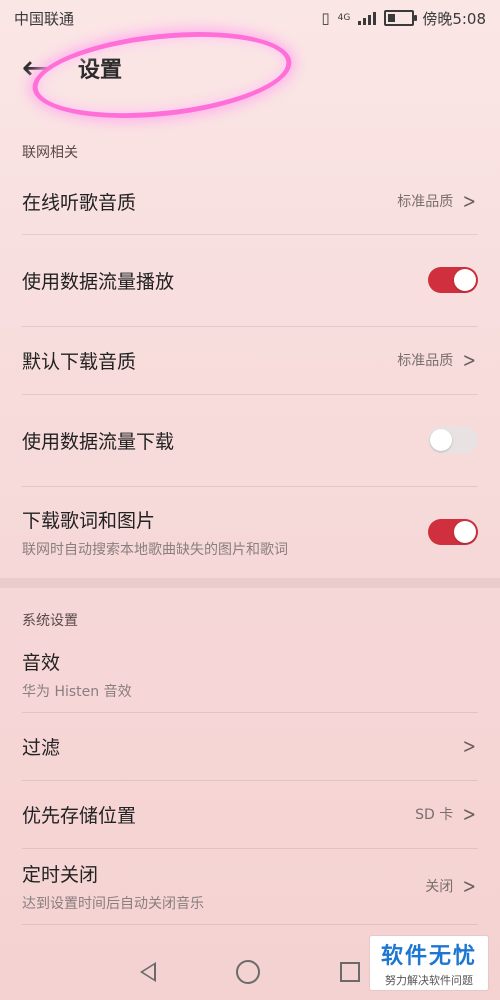 This screenshot has width=500, height=1000. What do you see at coordinates (250, 886) in the screenshot?
I see `setting-sleep-timer: 定时关闭 达到设置时间后自动关闭音乐 关闭 >` at bounding box center [250, 886].